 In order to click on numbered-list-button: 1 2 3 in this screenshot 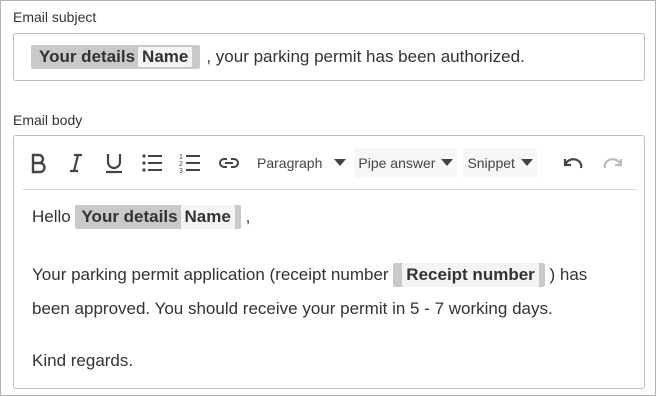, I will do `click(190, 163)`.